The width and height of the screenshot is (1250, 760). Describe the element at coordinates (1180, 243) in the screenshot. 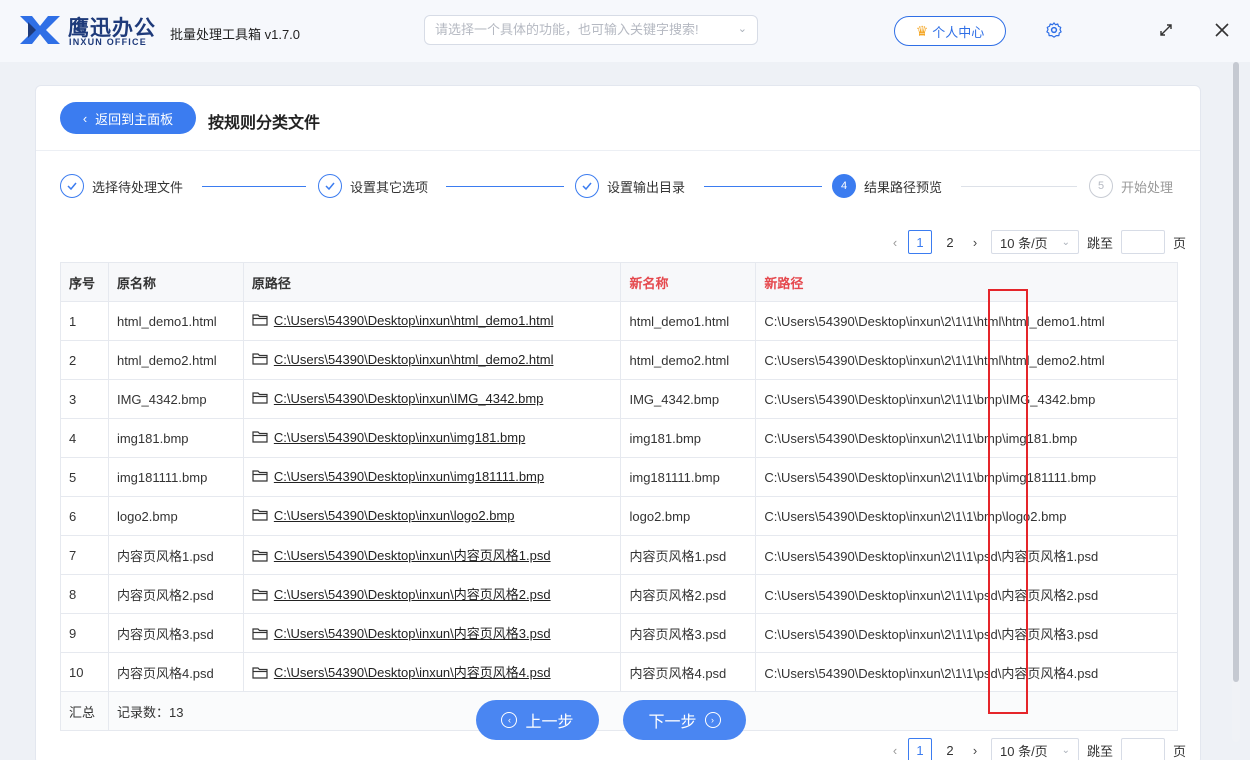

I see `page-suffix: 页` at that location.